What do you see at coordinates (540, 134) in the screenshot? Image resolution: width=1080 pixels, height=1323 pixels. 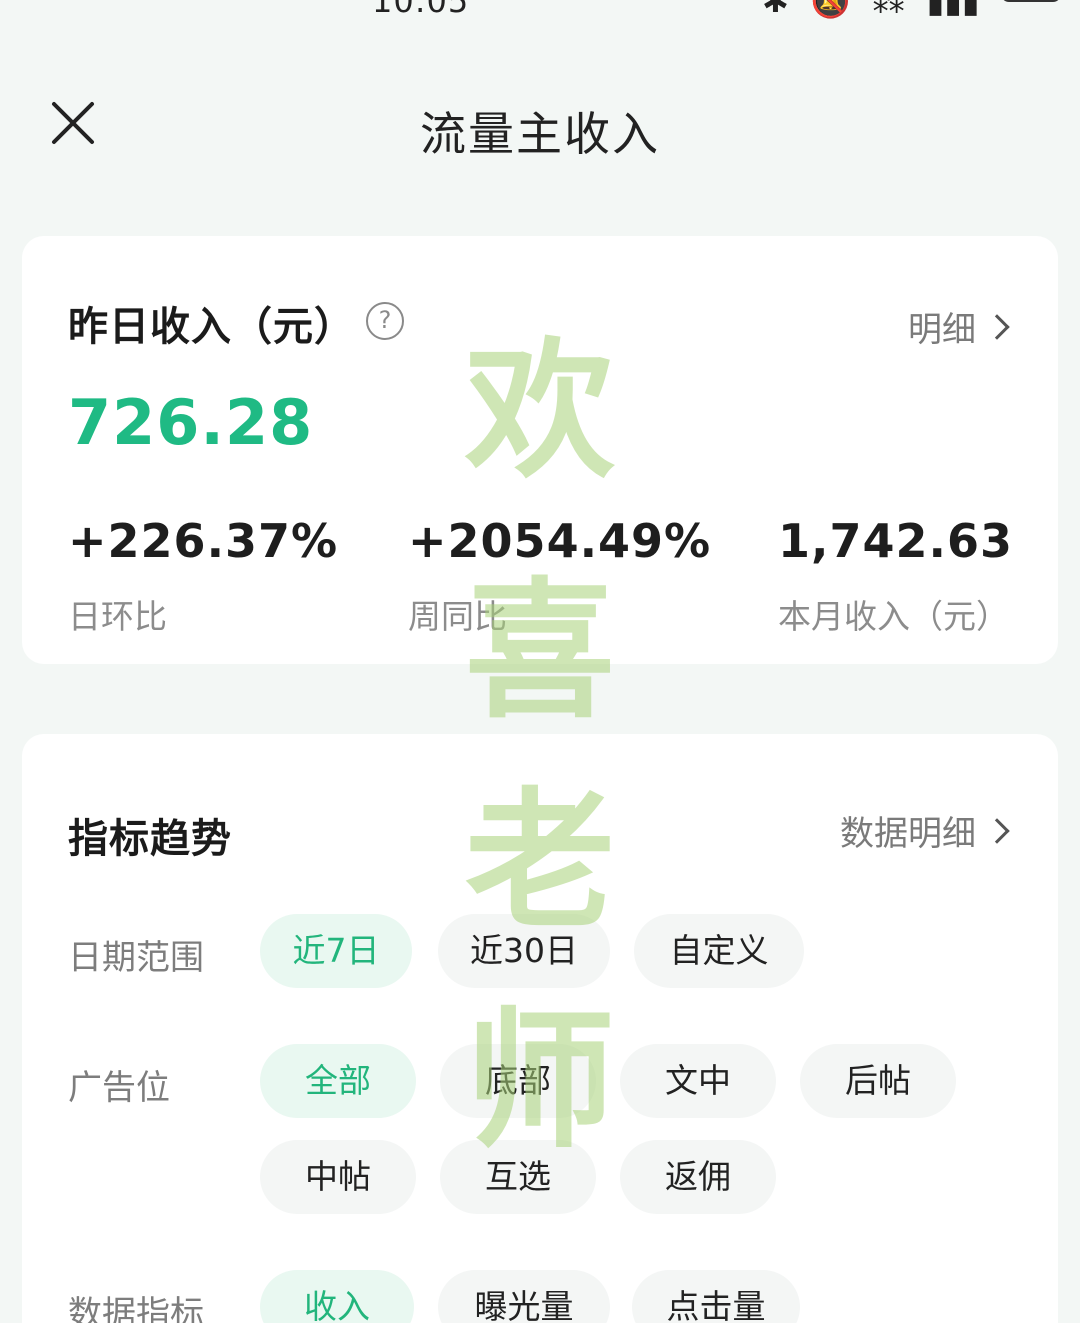 I see `page-title: 流量主收入` at bounding box center [540, 134].